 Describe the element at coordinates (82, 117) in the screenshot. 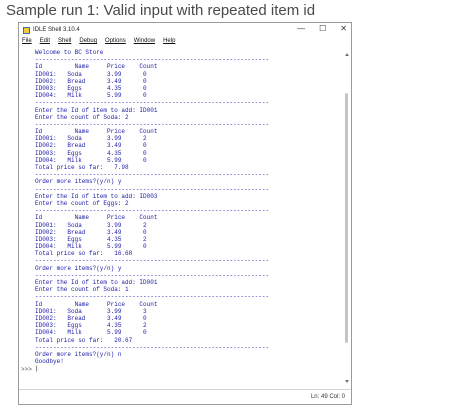

I see `shell-line: Enter the count of Soda: 2` at that location.